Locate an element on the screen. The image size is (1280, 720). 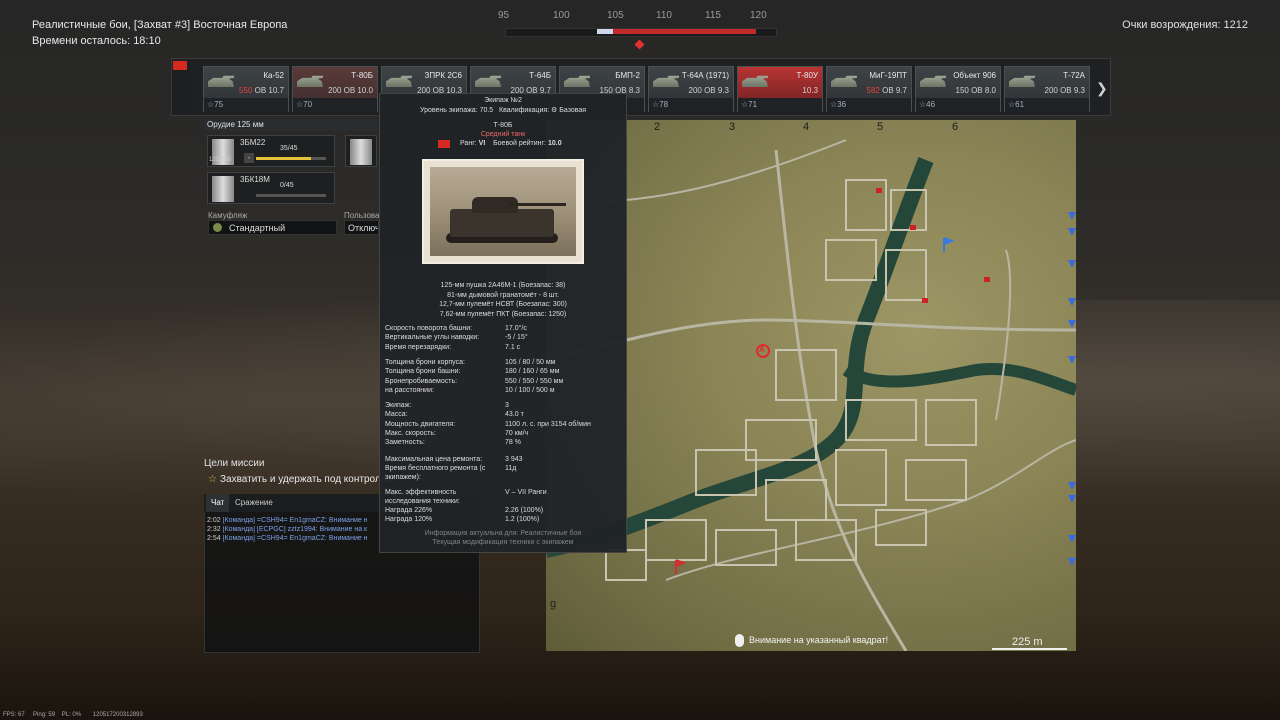
vehicle-name: Т-72А is located at coordinates (1074, 75).